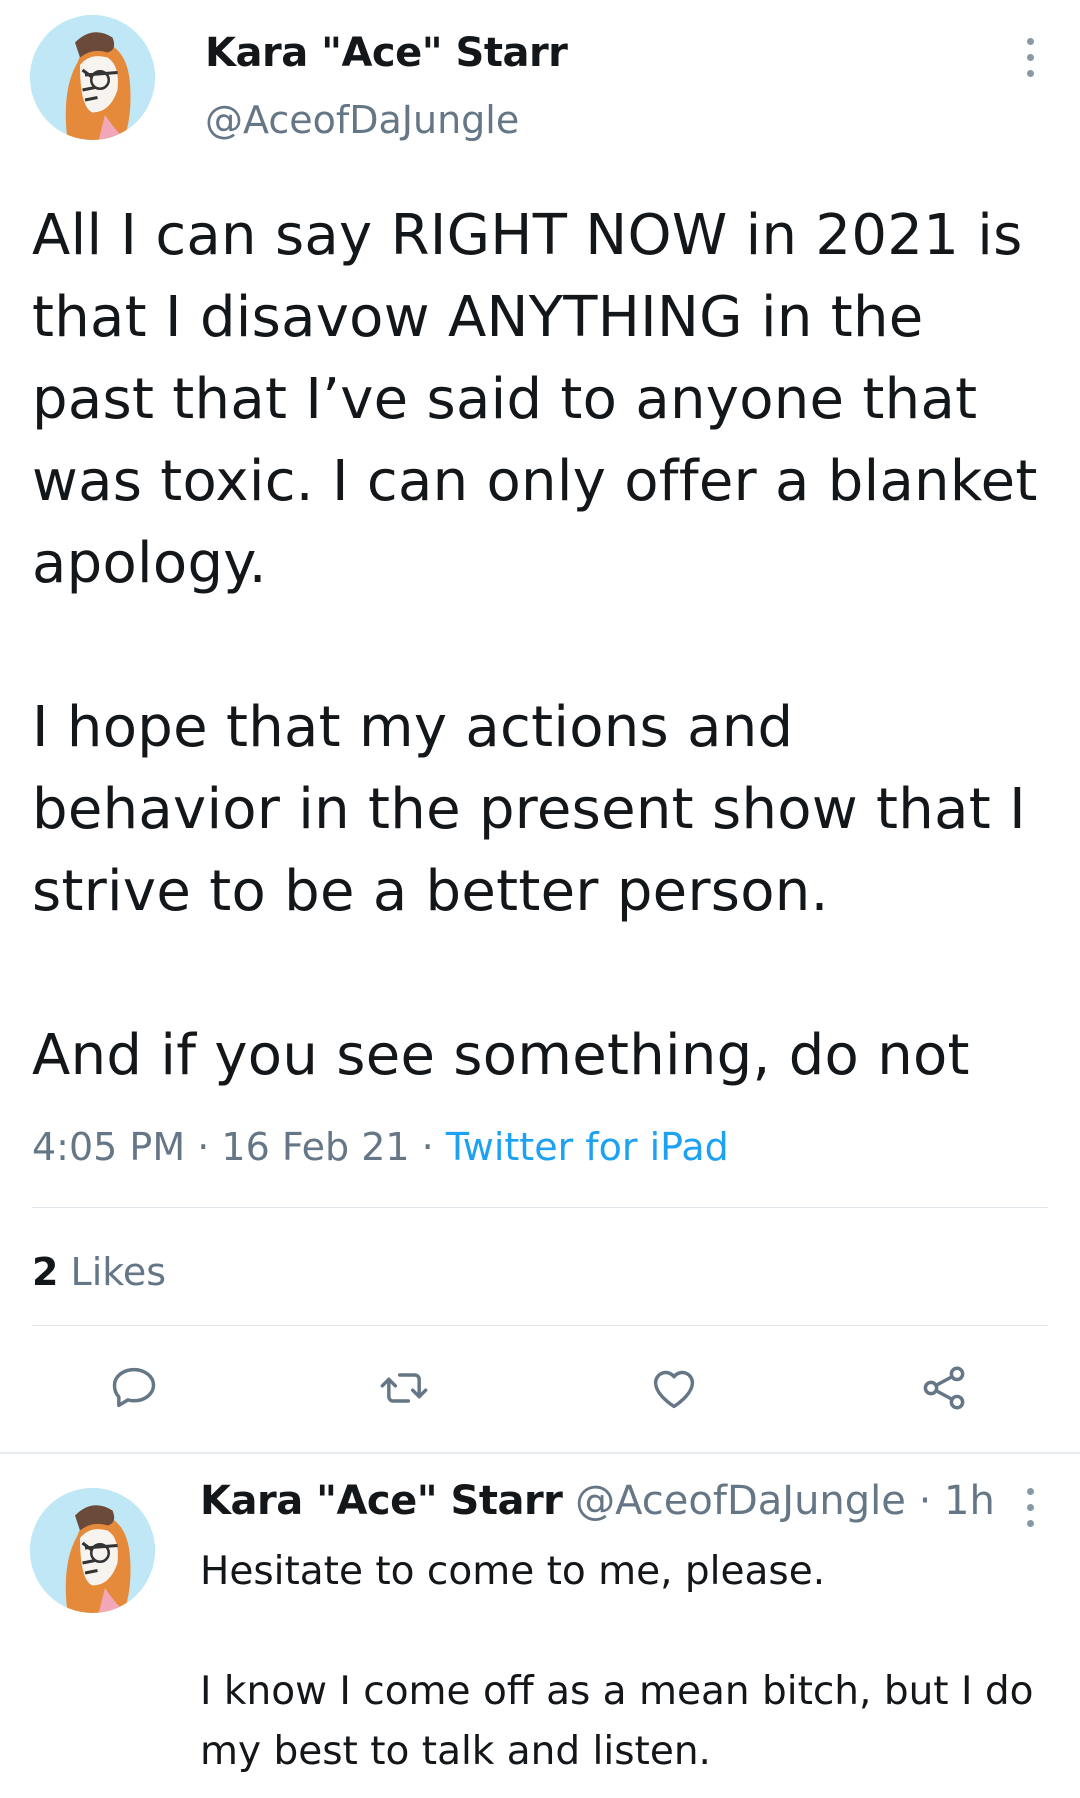 This screenshot has height=1798, width=1080. I want to click on reply-header: Kara "Ace" Starr @AceofDaJungle · 1h, so click(597, 1501).